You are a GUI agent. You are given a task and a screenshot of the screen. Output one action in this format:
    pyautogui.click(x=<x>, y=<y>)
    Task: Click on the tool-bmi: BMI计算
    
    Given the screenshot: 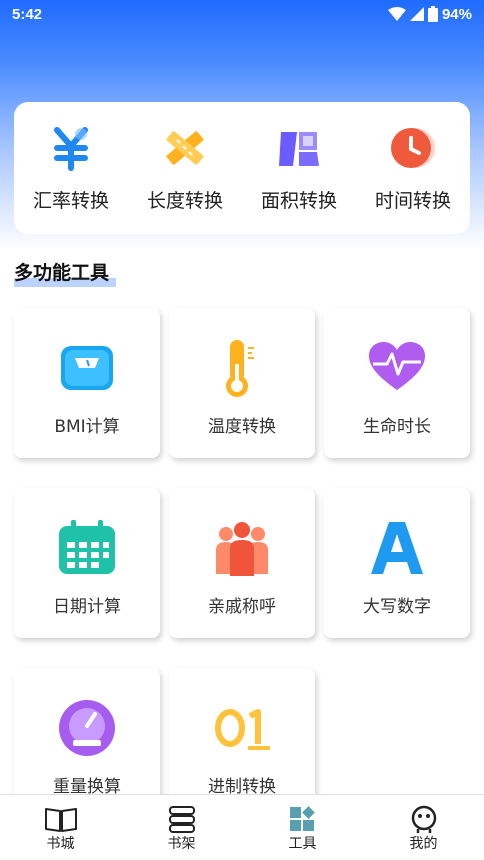 What is the action you would take?
    pyautogui.click(x=87, y=383)
    